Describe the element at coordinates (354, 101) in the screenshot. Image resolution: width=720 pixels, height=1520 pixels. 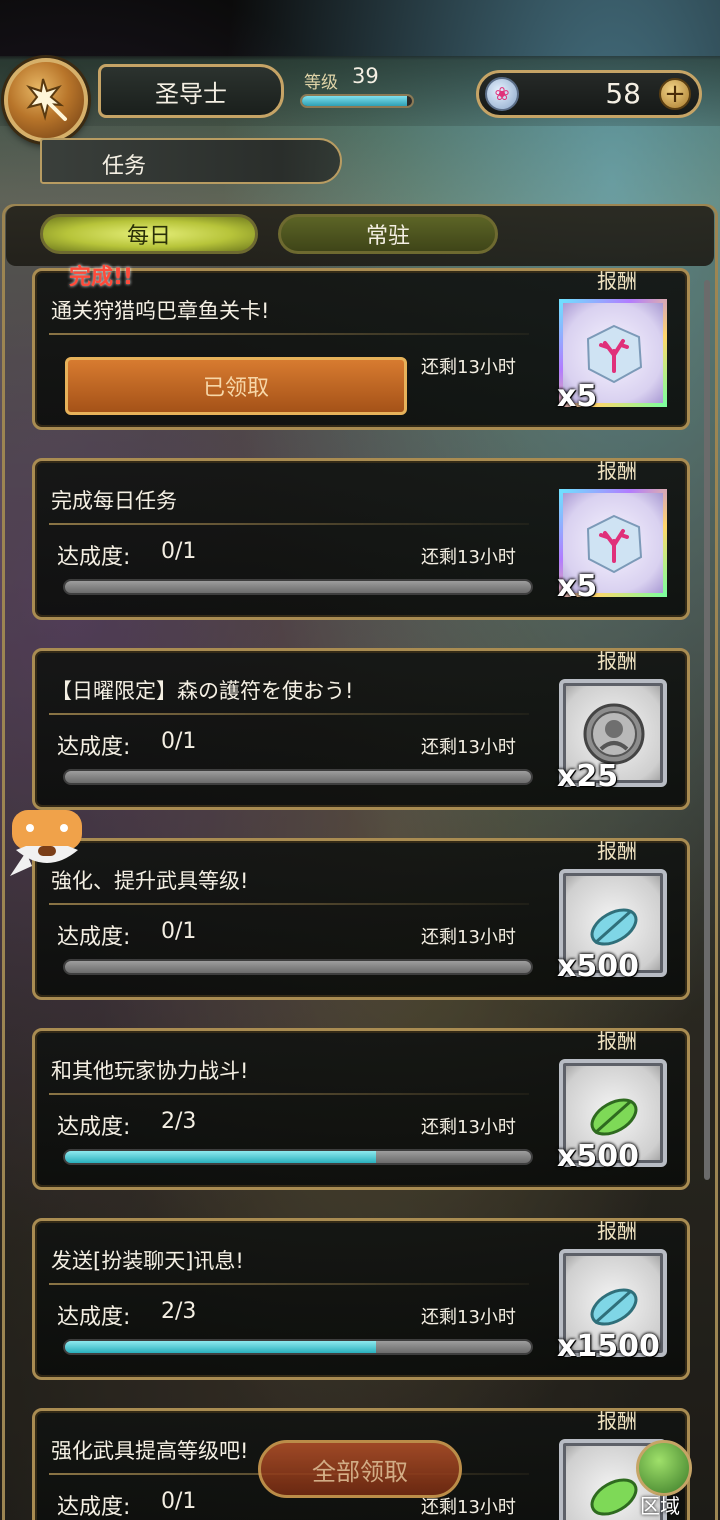
I see `level-progress-fill` at that location.